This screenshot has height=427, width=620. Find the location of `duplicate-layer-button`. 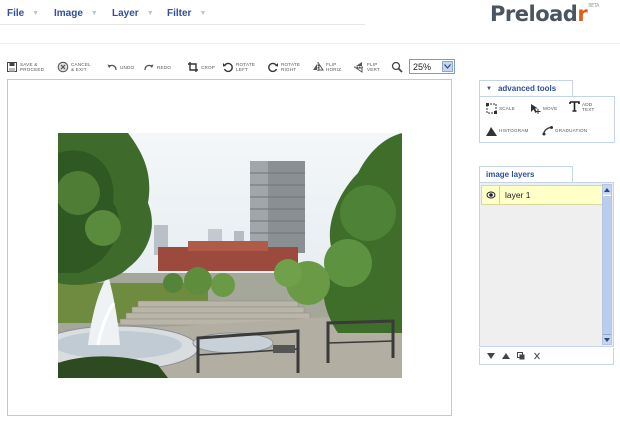

duplicate-layer-button is located at coordinates (521, 356).